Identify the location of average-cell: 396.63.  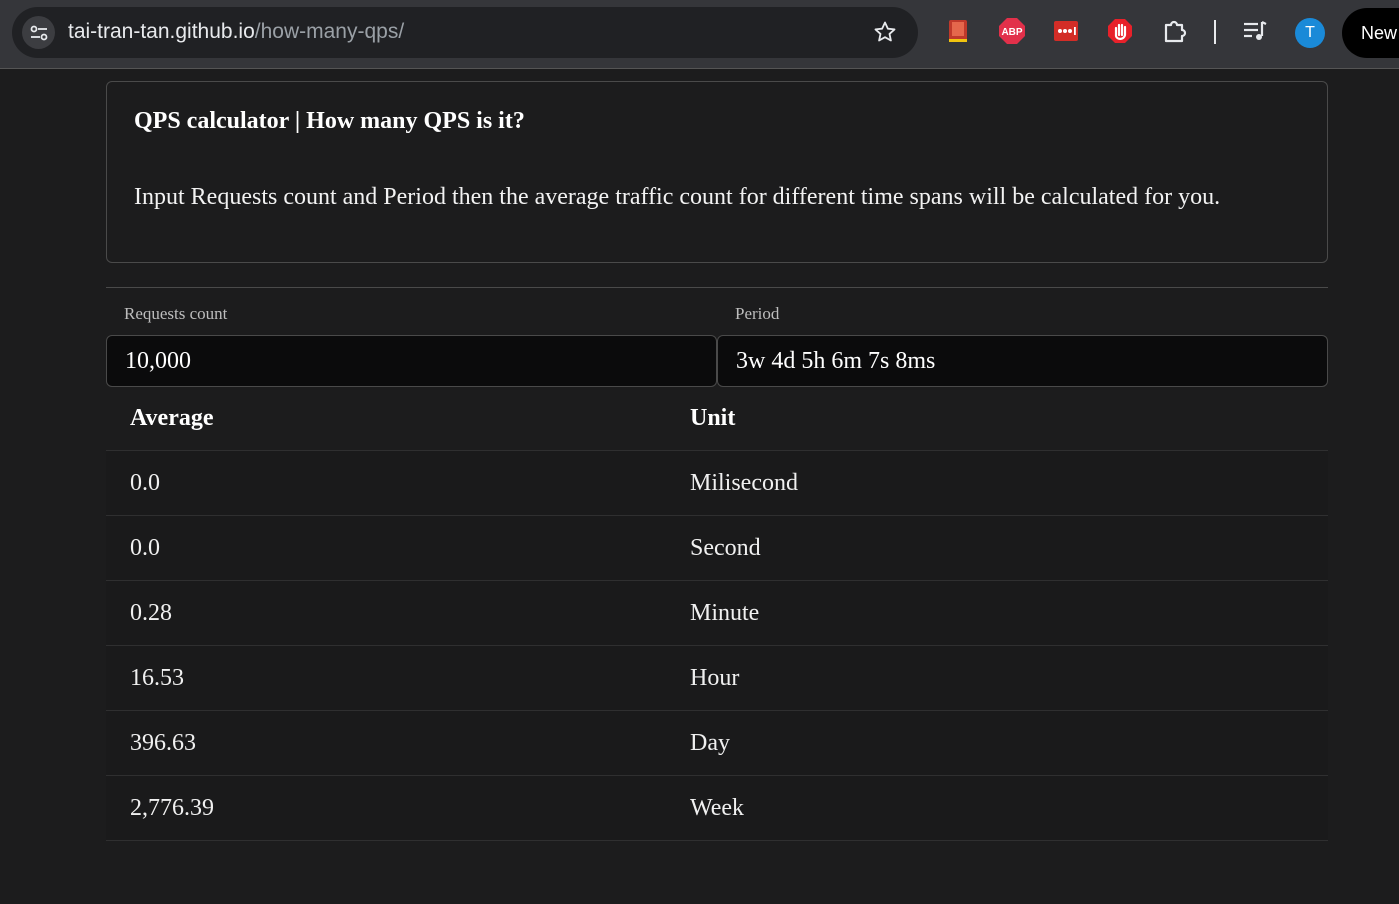
(163, 743).